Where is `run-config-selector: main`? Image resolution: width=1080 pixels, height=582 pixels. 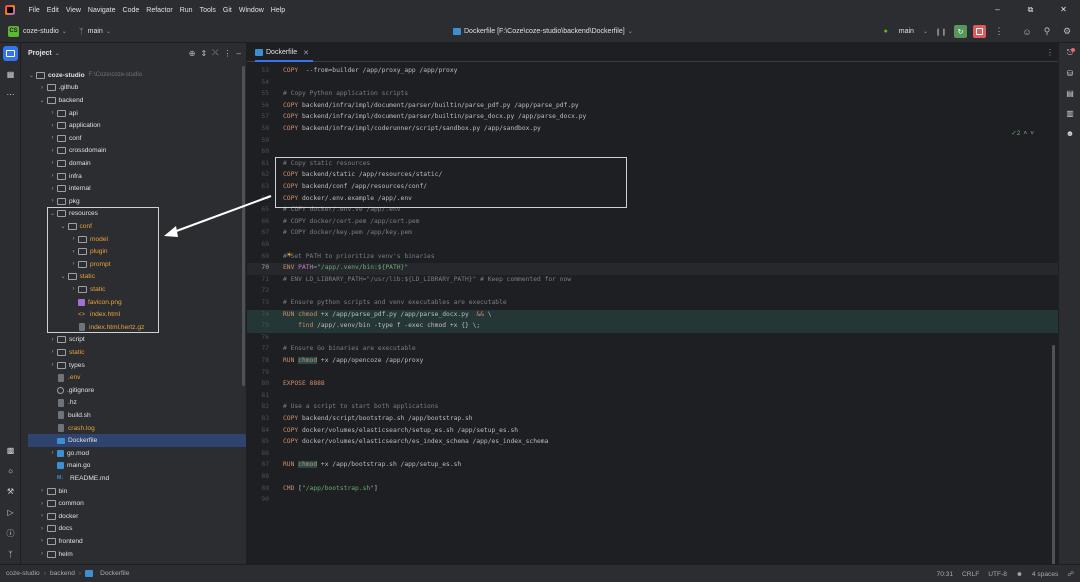
run-config-selector: main is located at coordinates (906, 31).